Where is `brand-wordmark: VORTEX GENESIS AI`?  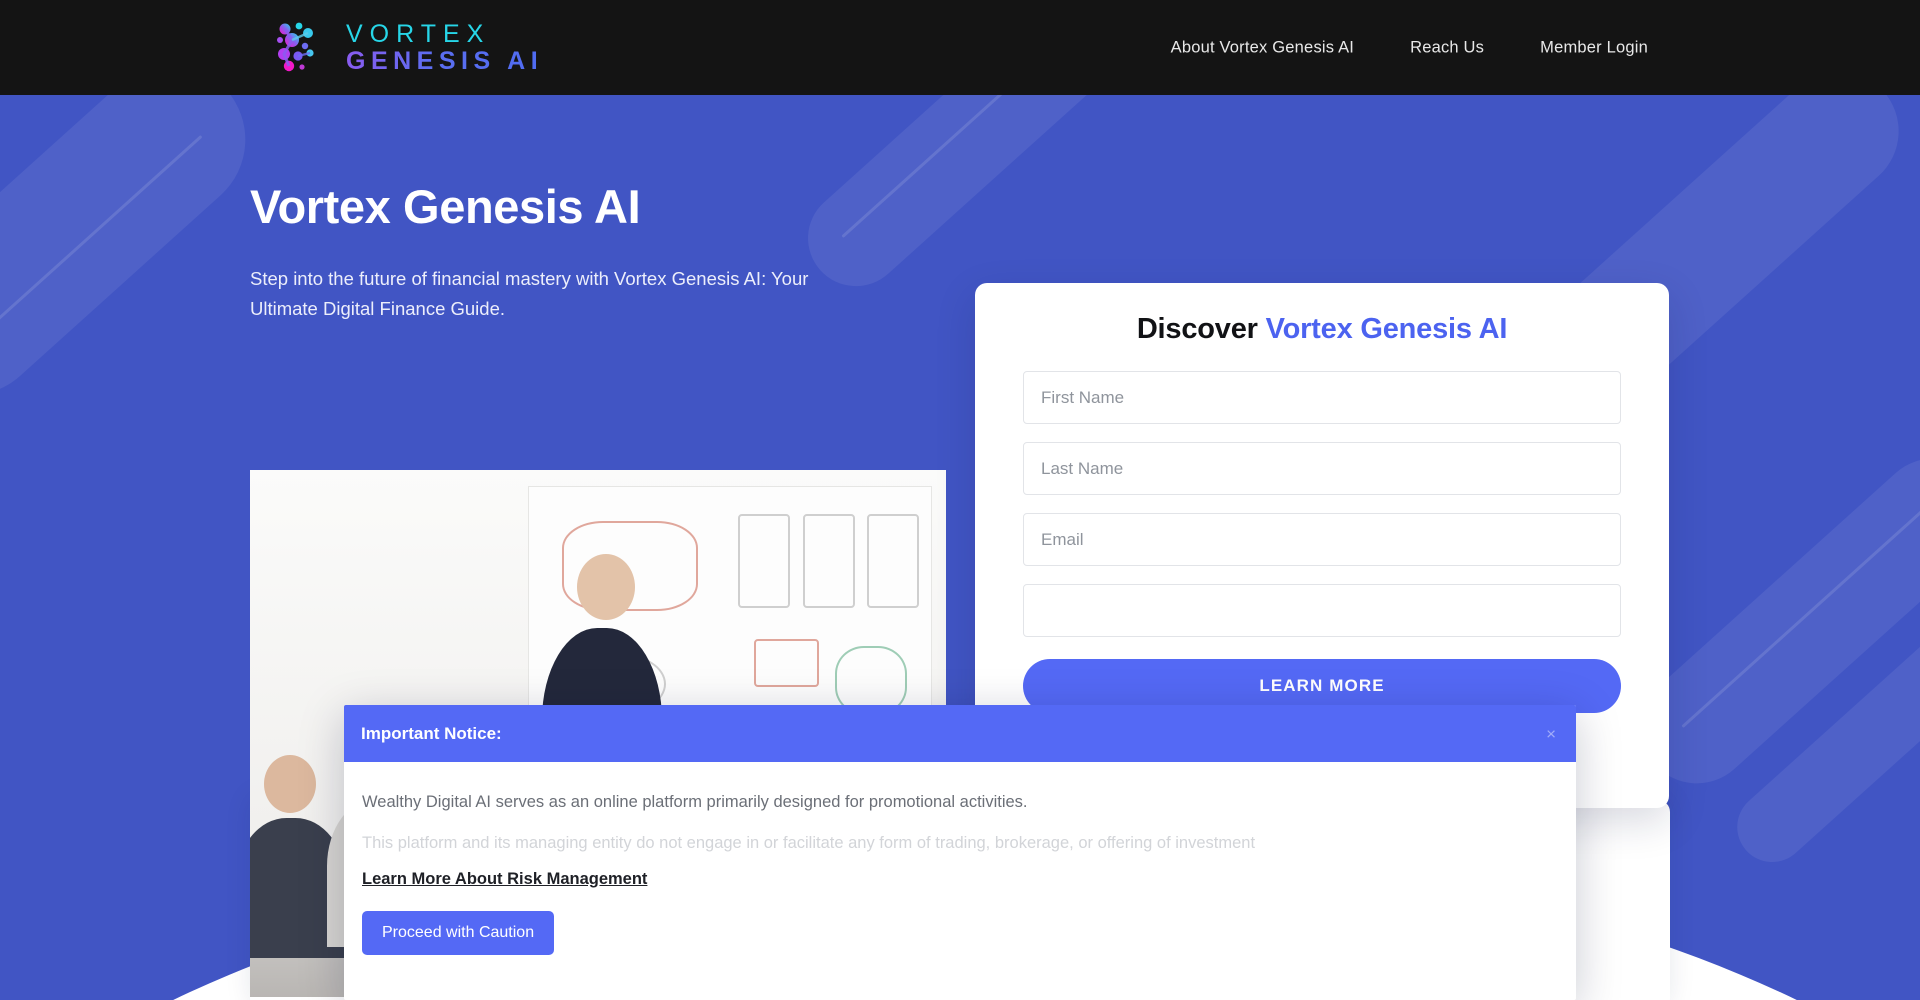
brand-wordmark: VORTEX GENESIS AI is located at coordinates (444, 47).